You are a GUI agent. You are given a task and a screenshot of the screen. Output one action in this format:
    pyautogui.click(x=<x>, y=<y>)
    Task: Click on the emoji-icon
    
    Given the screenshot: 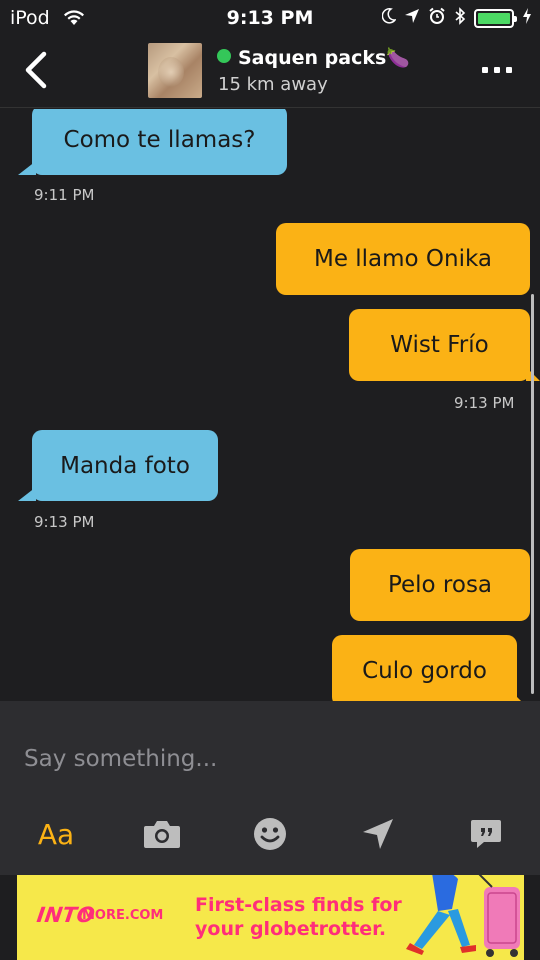 What is the action you would take?
    pyautogui.click(x=270, y=834)
    